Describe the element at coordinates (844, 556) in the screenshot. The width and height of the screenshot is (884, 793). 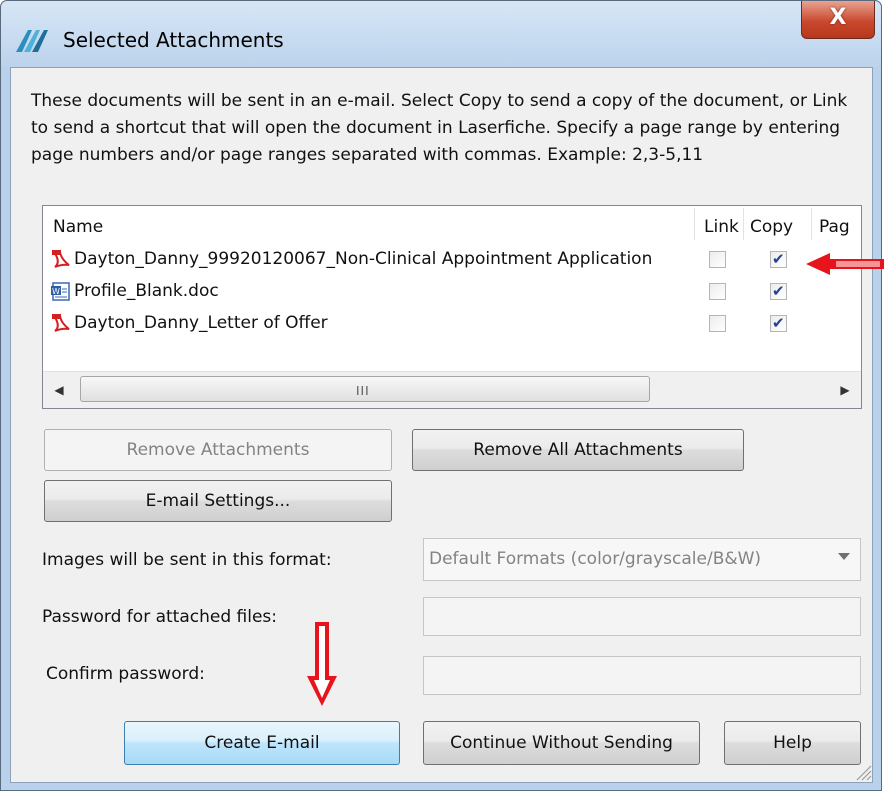
I see `chevron-down-icon` at that location.